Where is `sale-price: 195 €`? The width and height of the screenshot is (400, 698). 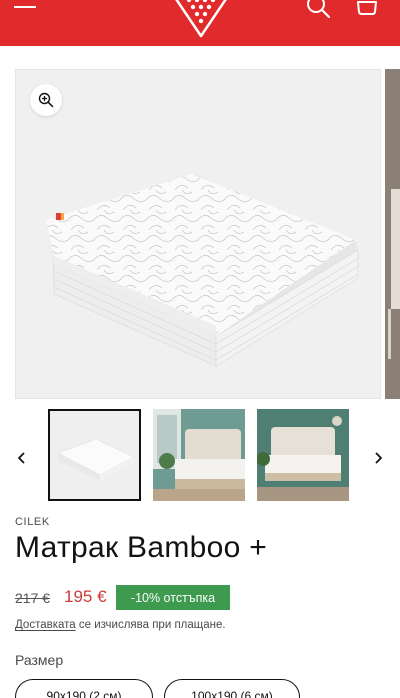
sale-price: 195 € is located at coordinates (85, 596).